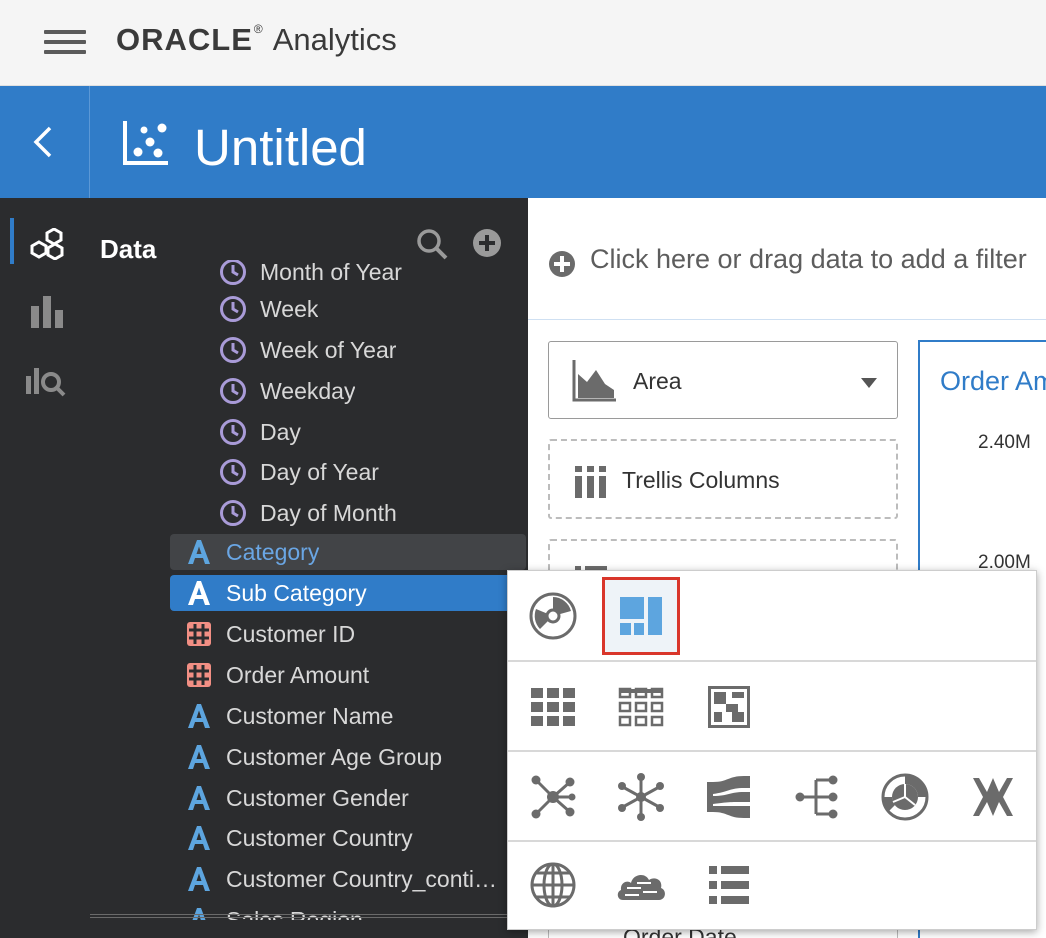  Describe the element at coordinates (905, 797) in the screenshot. I see `sunburst-icon` at that location.